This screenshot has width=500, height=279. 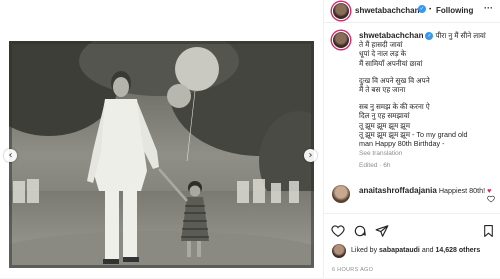 I want to click on caption-line: सब नु समझ के की करना ऐ, so click(x=394, y=107).